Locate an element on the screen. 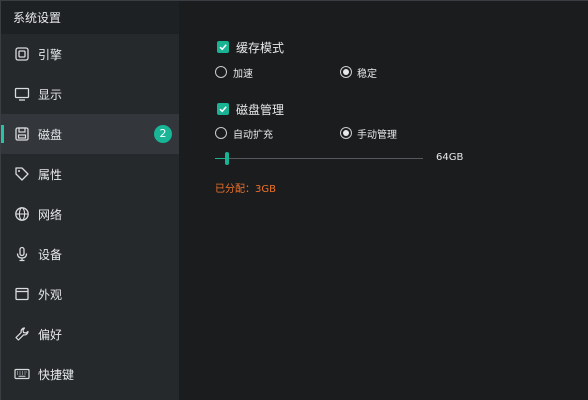  disk-icon is located at coordinates (22, 134).